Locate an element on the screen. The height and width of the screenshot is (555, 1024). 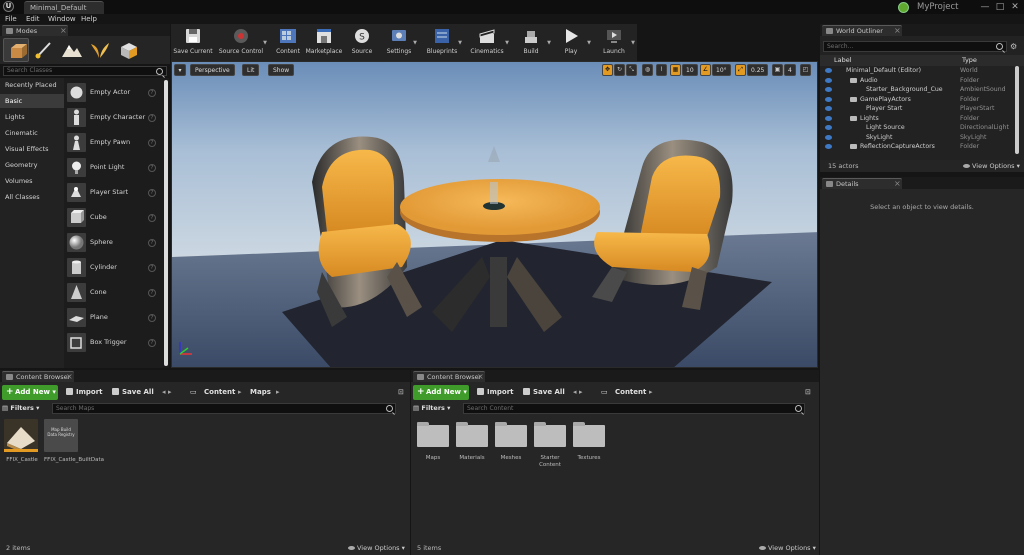
search-content-input: Search Content is located at coordinates (634, 408).